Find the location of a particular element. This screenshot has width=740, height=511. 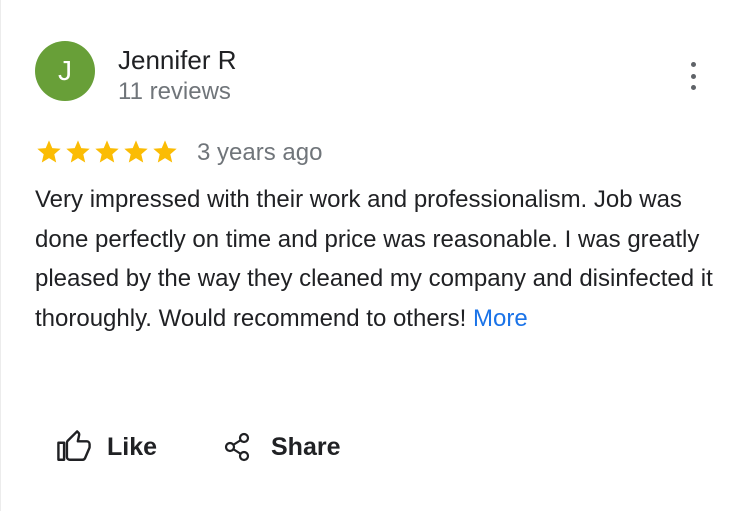

star-rating is located at coordinates (107, 152).